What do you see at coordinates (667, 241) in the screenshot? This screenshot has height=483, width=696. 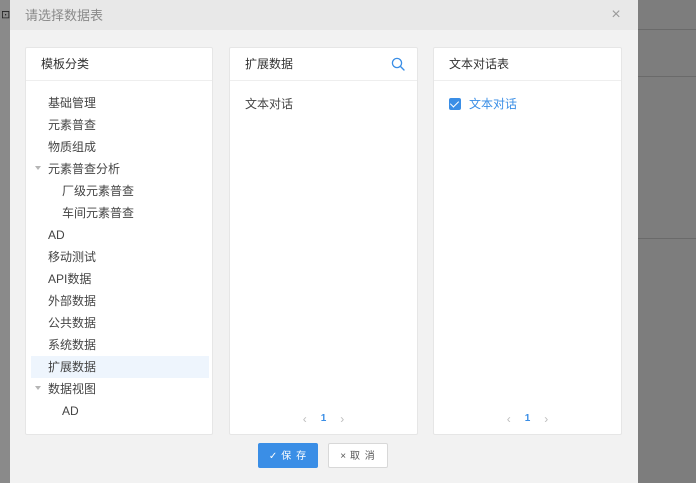 I see `background-app-right` at bounding box center [667, 241].